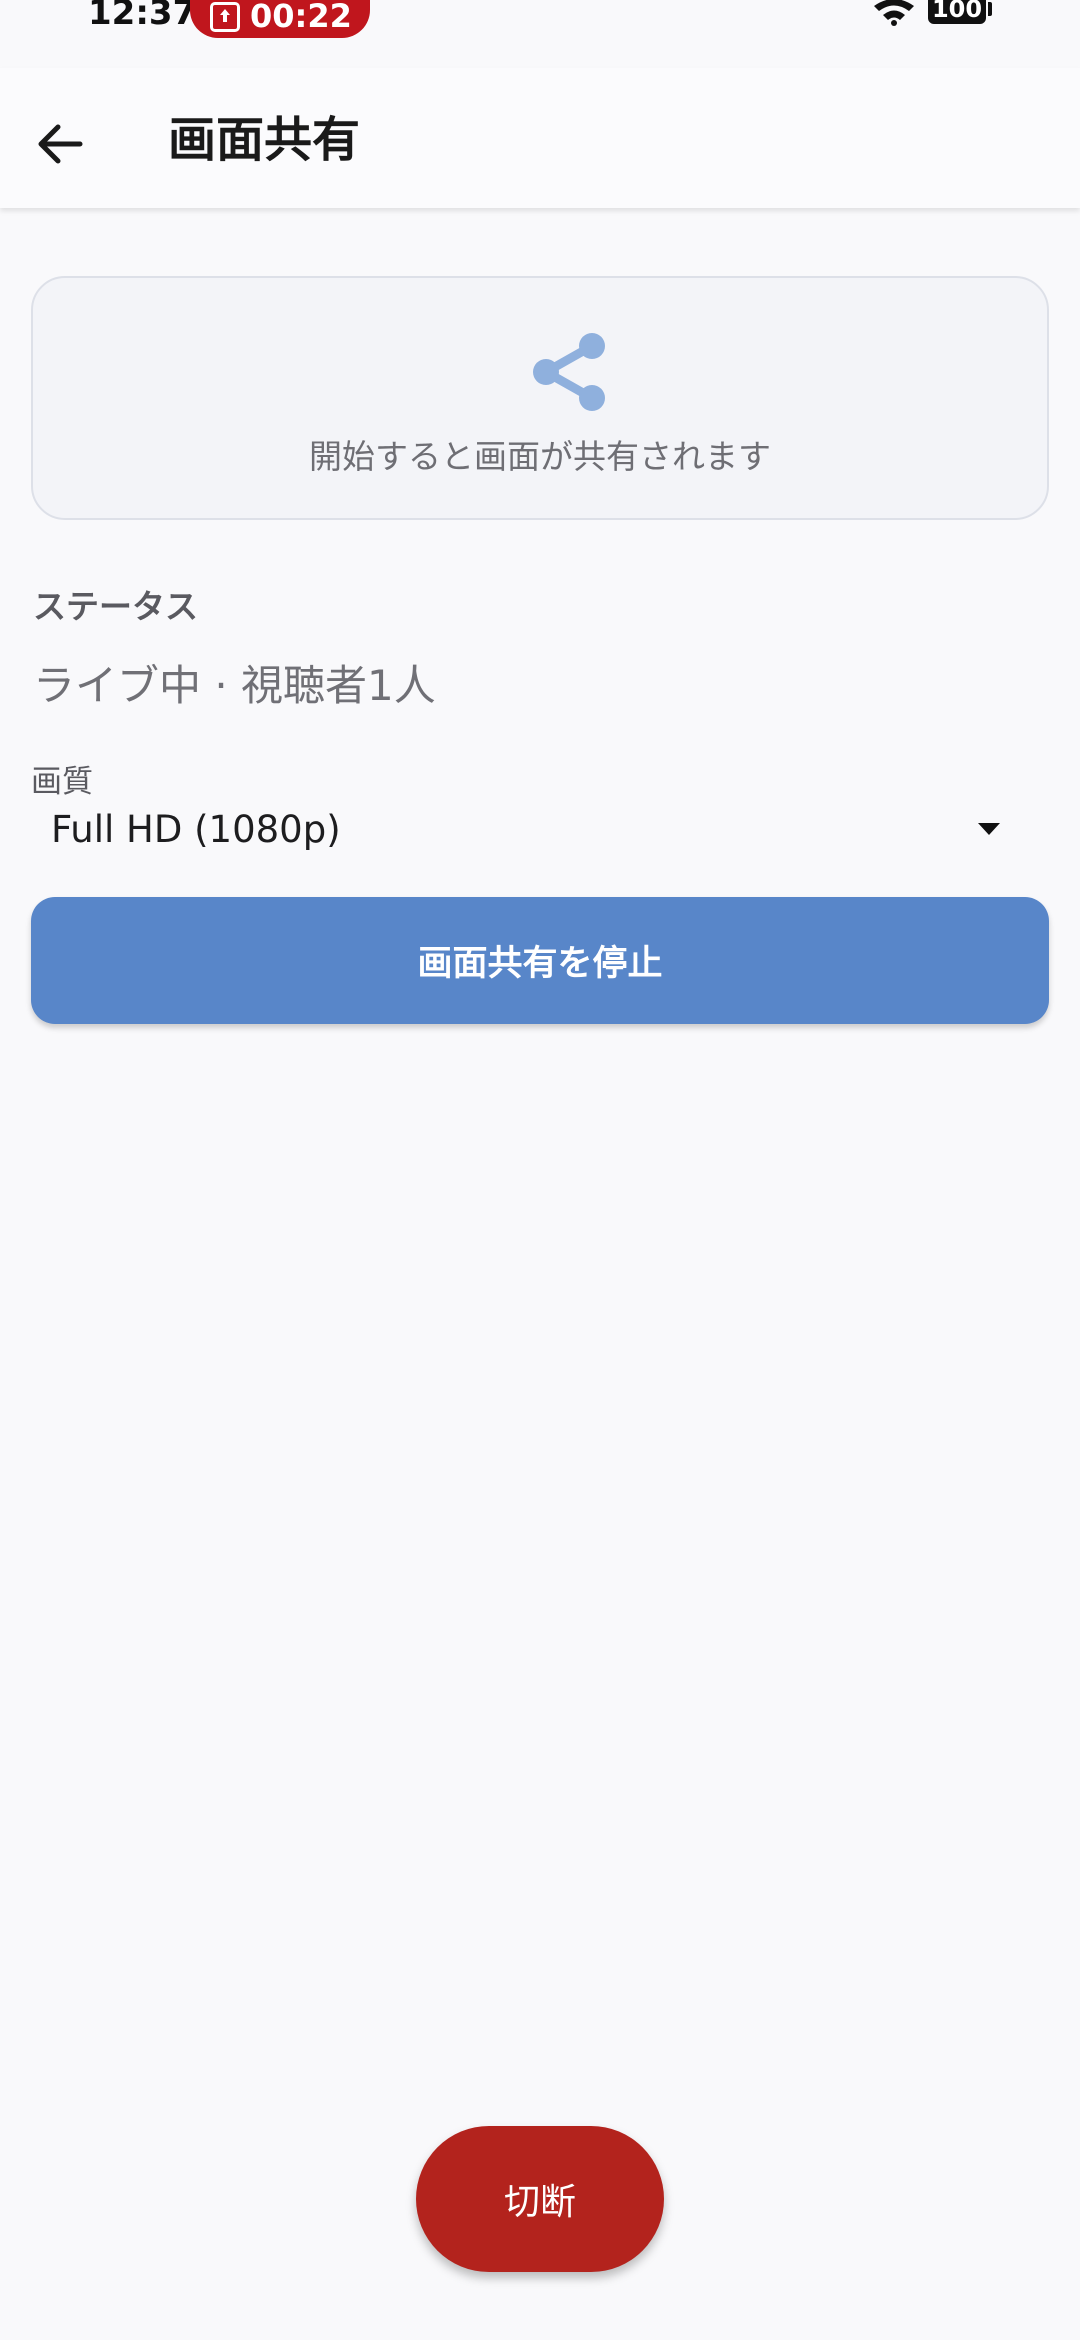 Image resolution: width=1080 pixels, height=2340 pixels. I want to click on page-title: 画面共有, so click(264, 140).